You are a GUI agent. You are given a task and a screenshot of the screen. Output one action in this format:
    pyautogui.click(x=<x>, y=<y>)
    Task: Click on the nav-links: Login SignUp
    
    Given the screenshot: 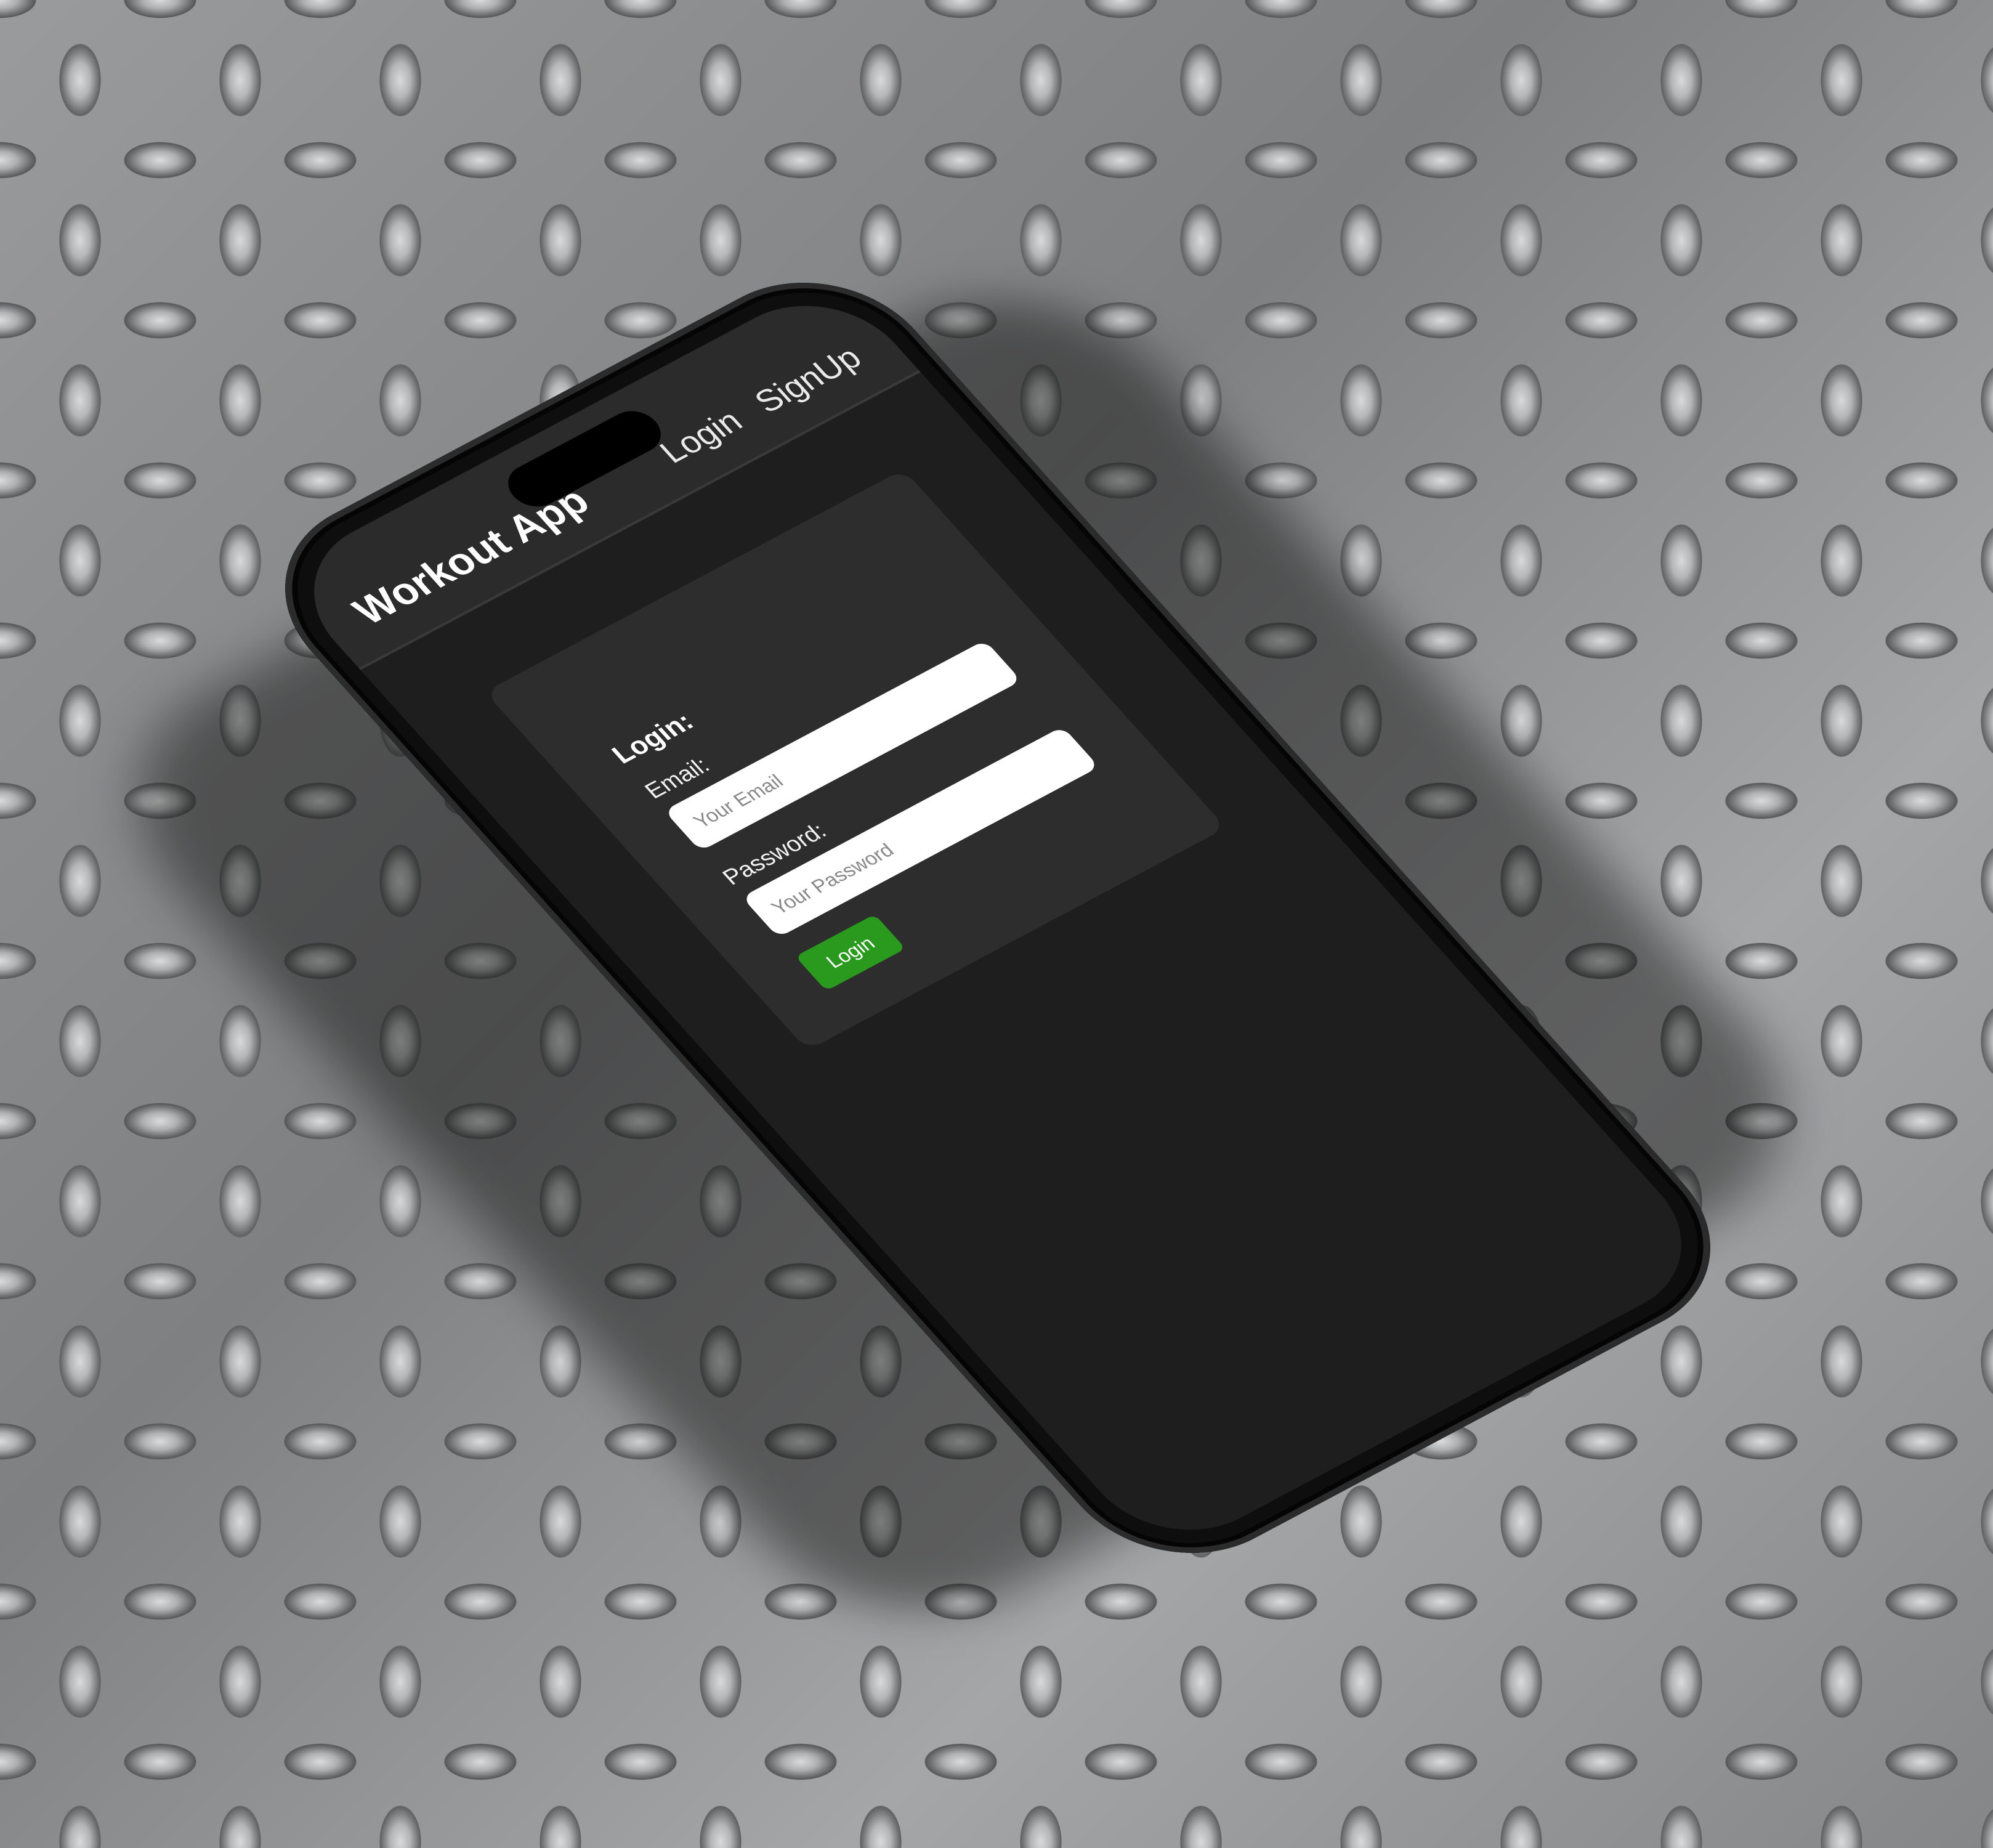 What is the action you would take?
    pyautogui.click(x=761, y=404)
    